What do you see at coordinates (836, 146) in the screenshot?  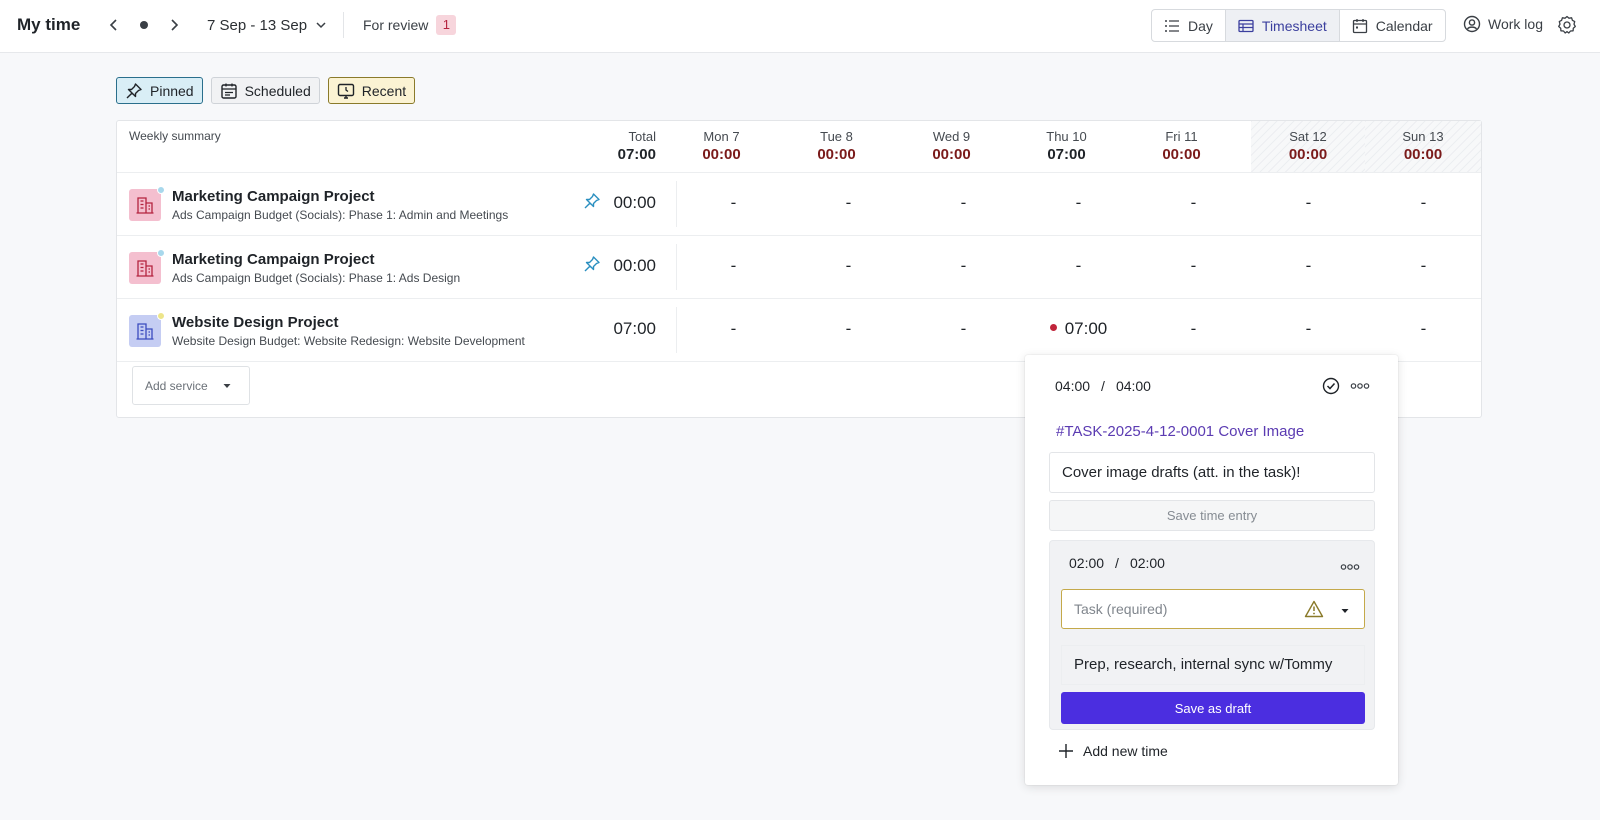 I see `day-column-header: Tue 8 00:00` at bounding box center [836, 146].